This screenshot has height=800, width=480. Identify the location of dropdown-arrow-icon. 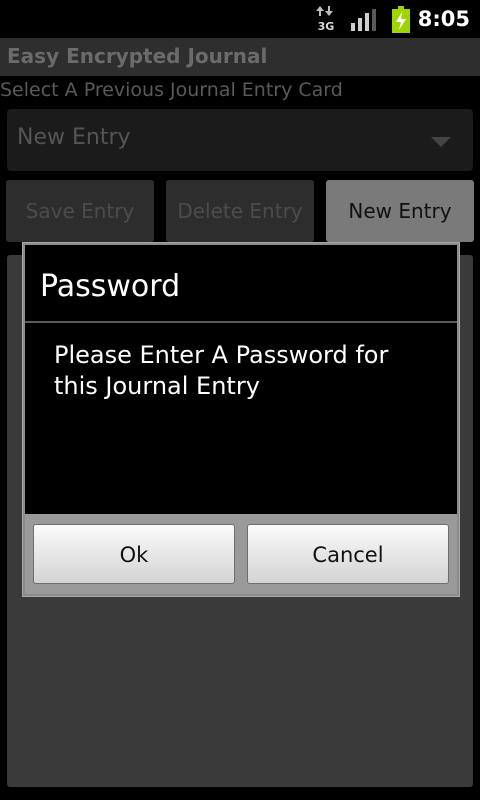
(441, 142).